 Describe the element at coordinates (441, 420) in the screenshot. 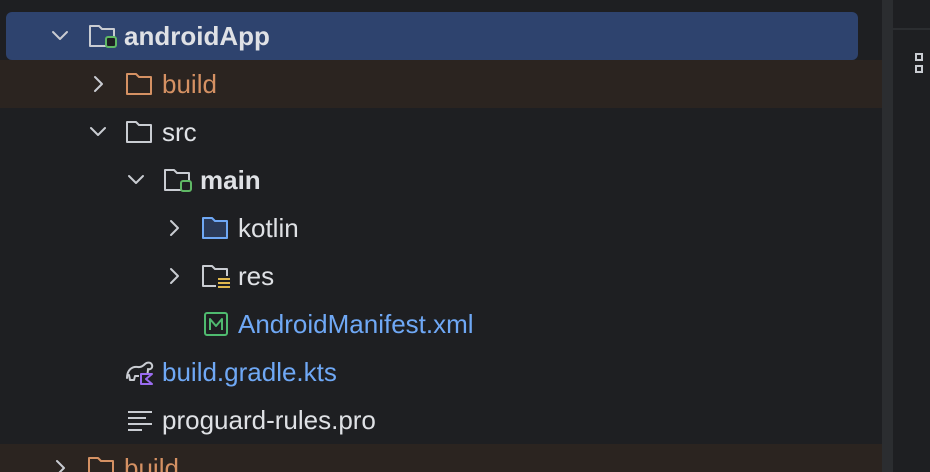

I see `tree-item-proguard-rules: proguard-rules.pro` at that location.